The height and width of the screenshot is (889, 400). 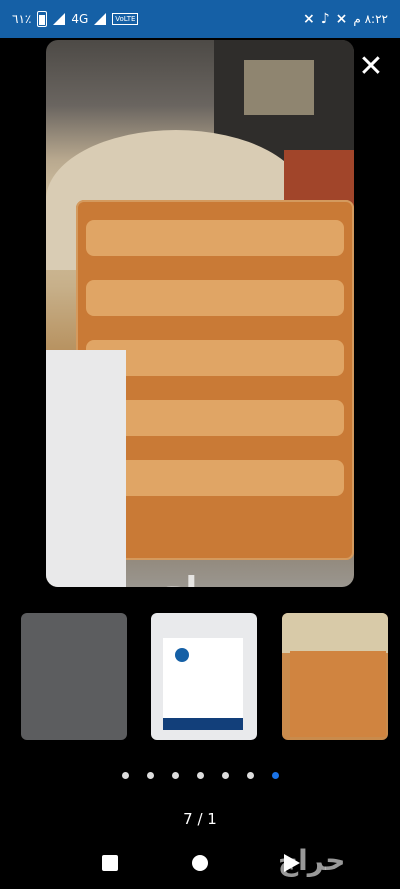 I want to click on cement-bags-stack-thumbnail, so click(x=335, y=676).